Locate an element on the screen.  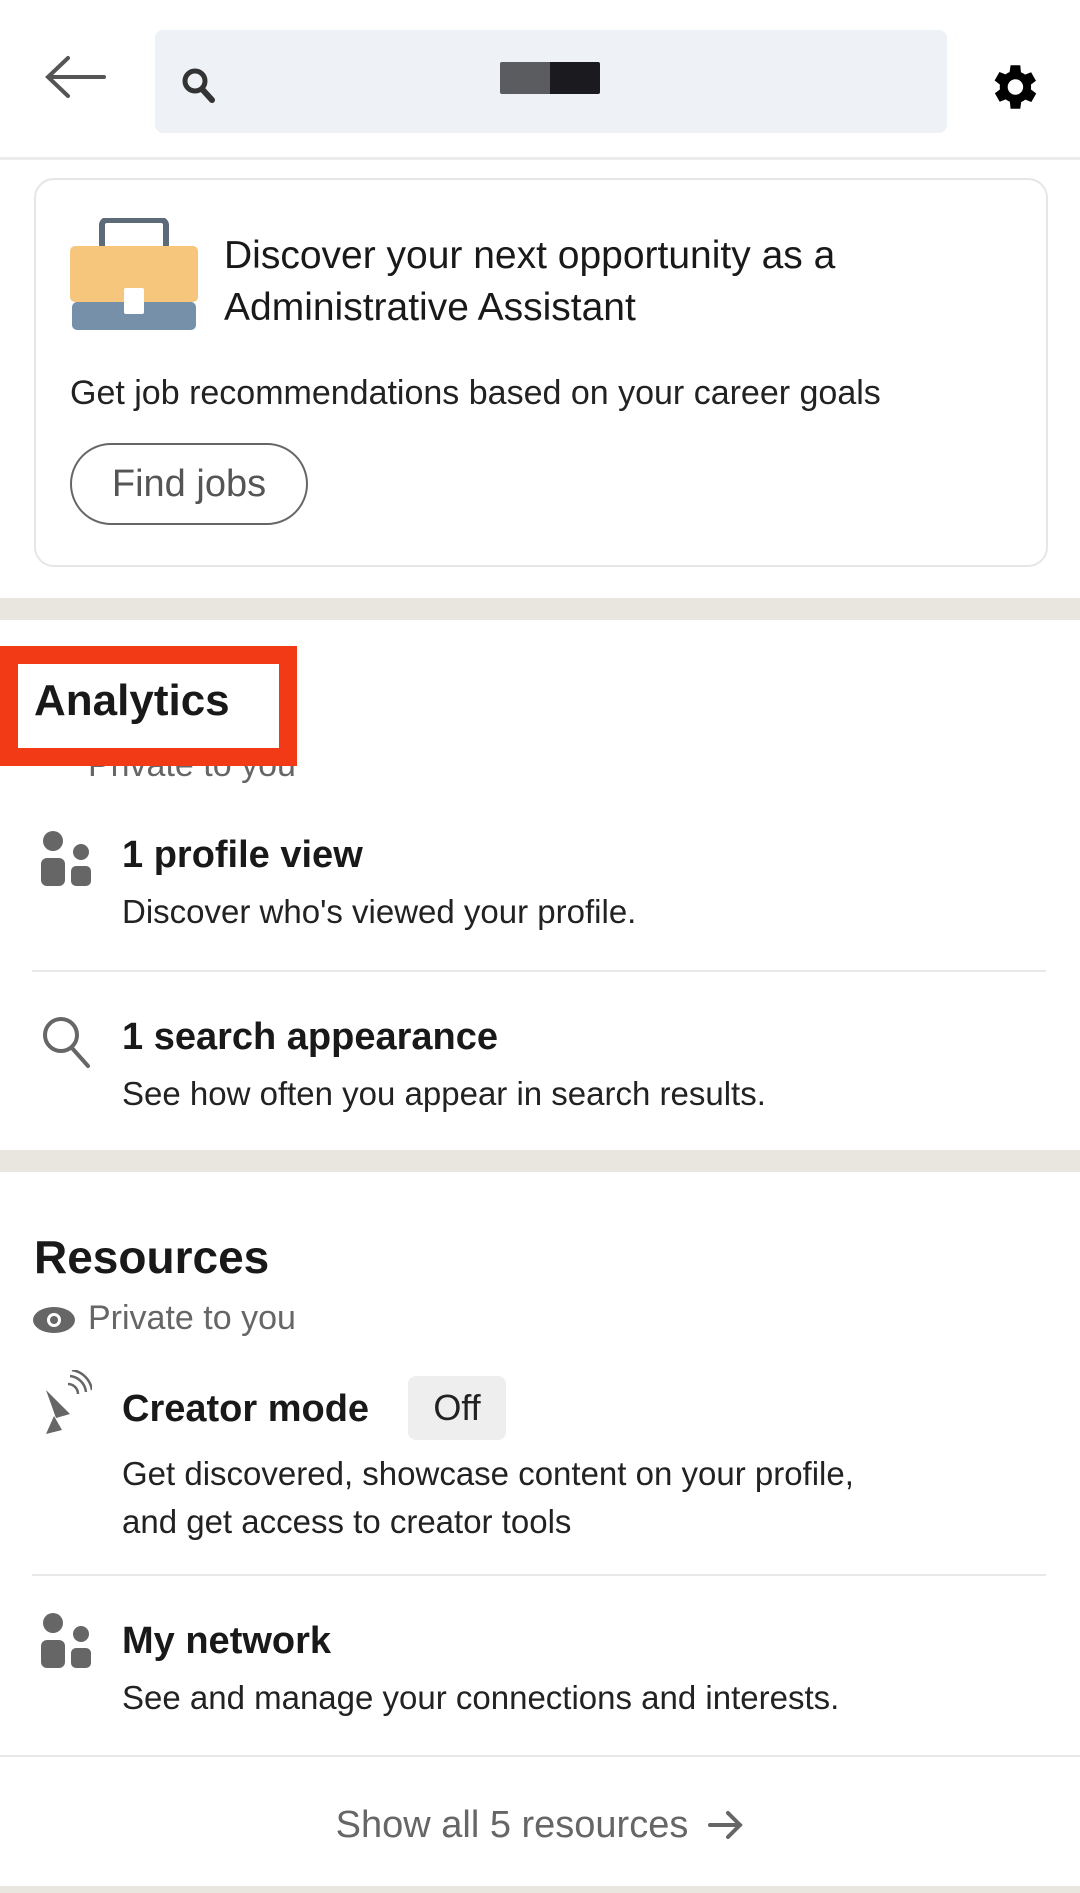
description-line: and get access to creator tools is located at coordinates (347, 1521).